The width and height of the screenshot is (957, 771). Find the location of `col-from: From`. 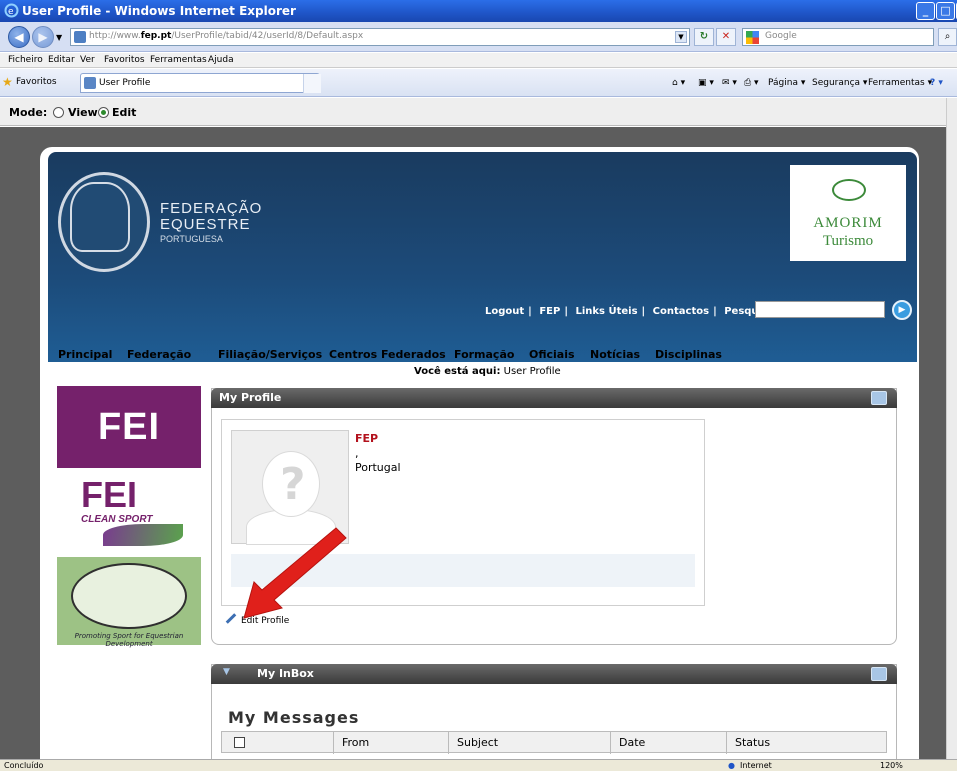

col-from: From is located at coordinates (351, 743).